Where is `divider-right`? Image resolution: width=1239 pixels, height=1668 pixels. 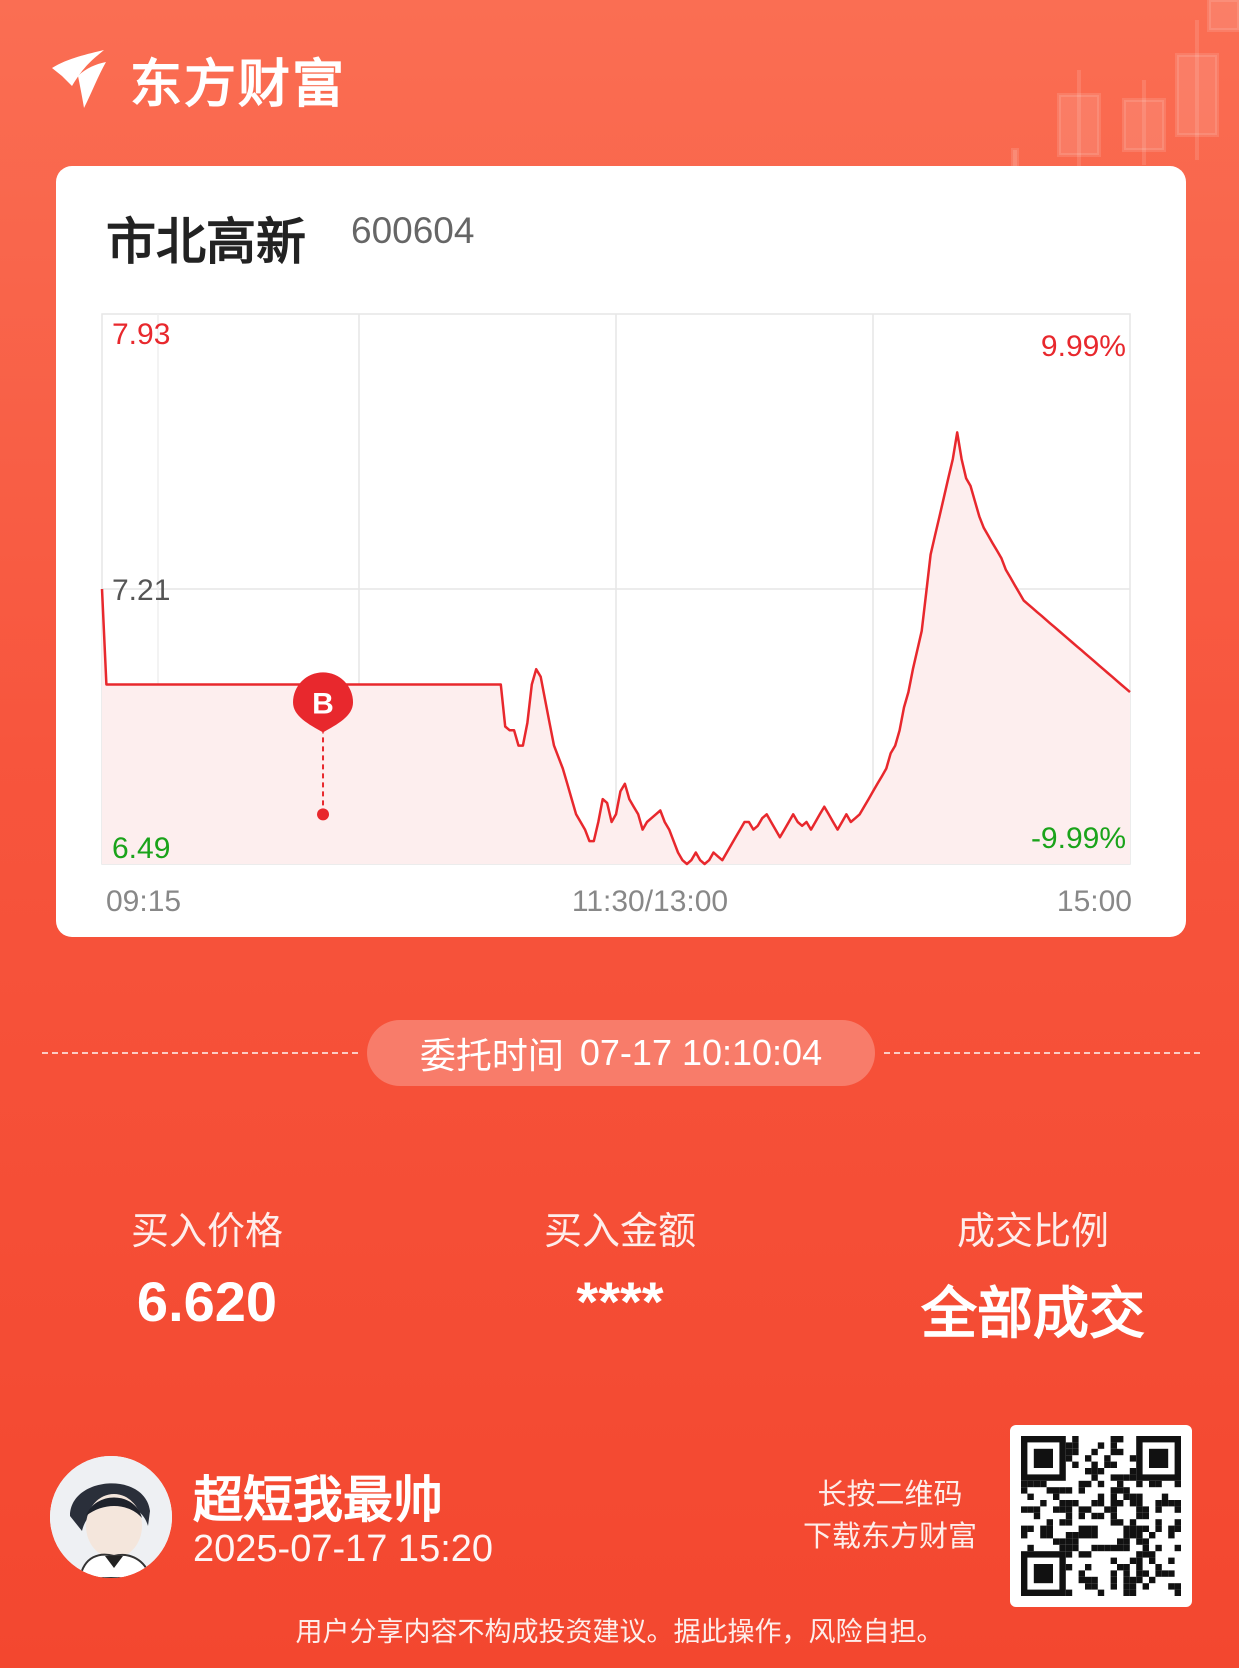
divider-right is located at coordinates (1042, 1053).